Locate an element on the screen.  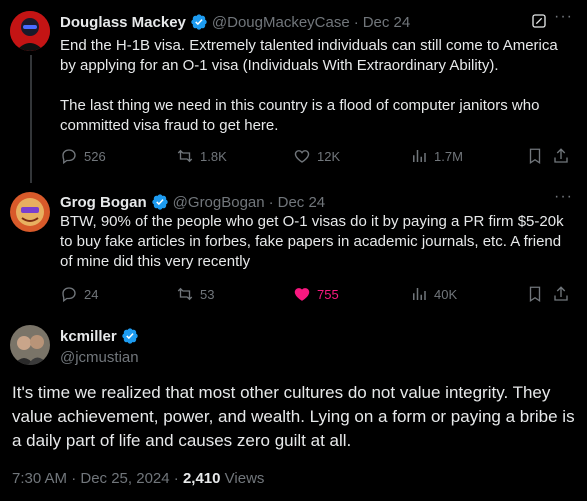
views-count: 40K is located at coordinates (446, 294).